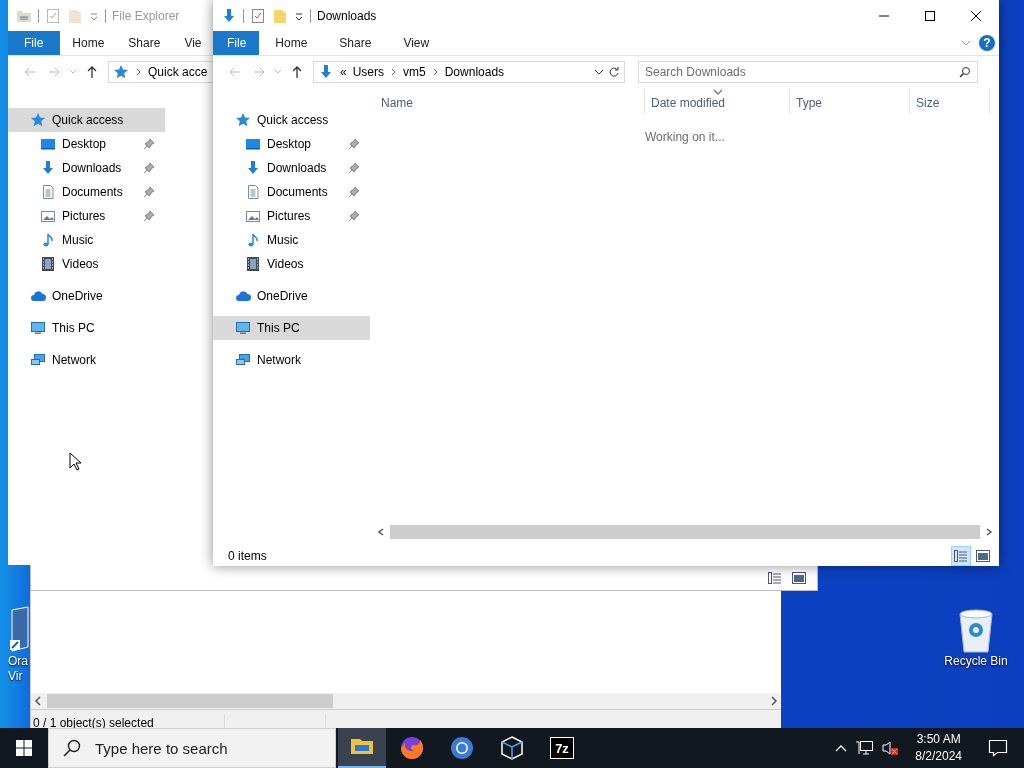  Describe the element at coordinates (416, 43) in the screenshot. I see `ribbon-tab: View` at that location.